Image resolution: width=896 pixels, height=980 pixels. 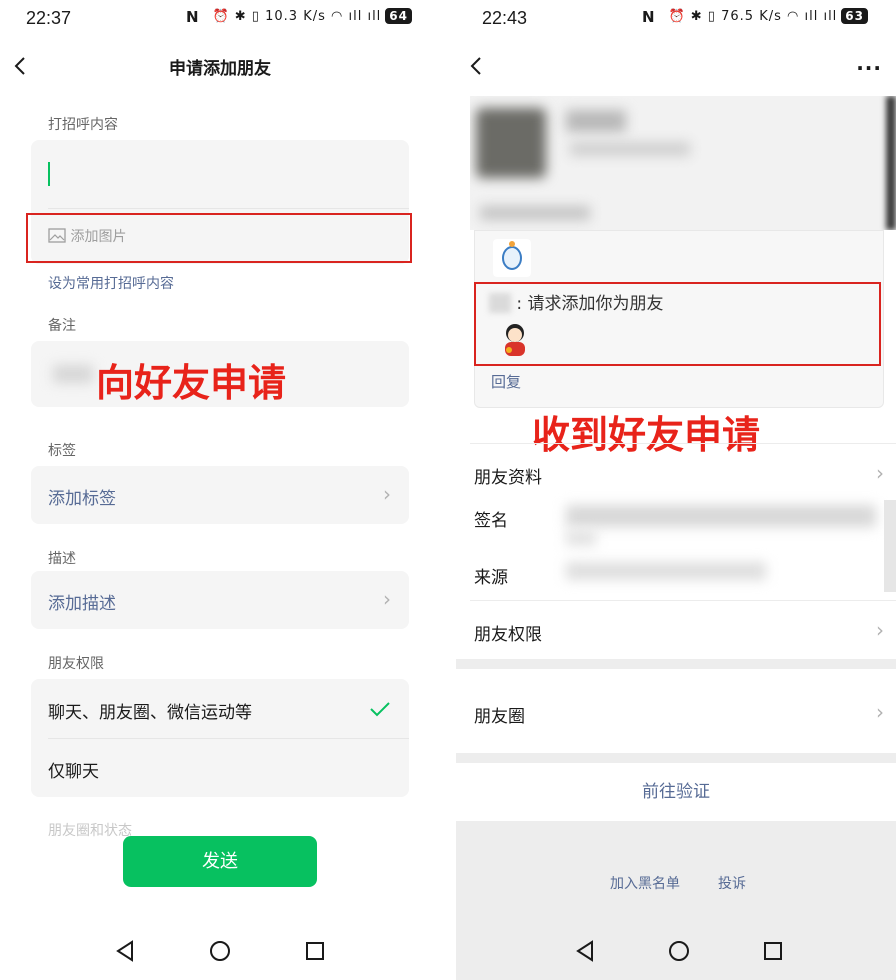 What do you see at coordinates (76, 664) in the screenshot?
I see `perm-label: 朋友权限` at bounding box center [76, 664].